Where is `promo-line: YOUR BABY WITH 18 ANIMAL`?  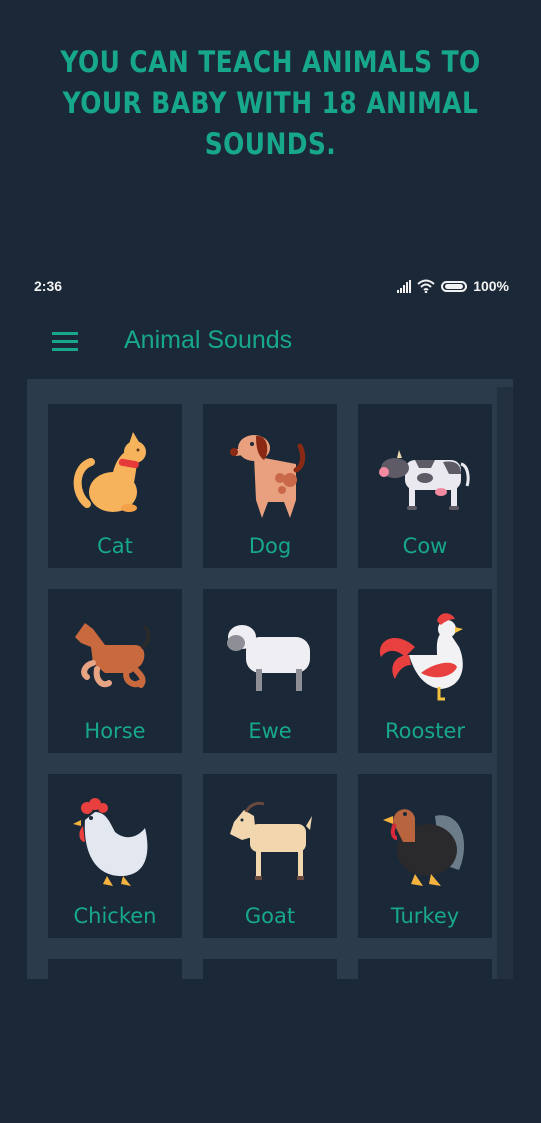
promo-line: YOUR BABY WITH 18 ANIMAL is located at coordinates (270, 103).